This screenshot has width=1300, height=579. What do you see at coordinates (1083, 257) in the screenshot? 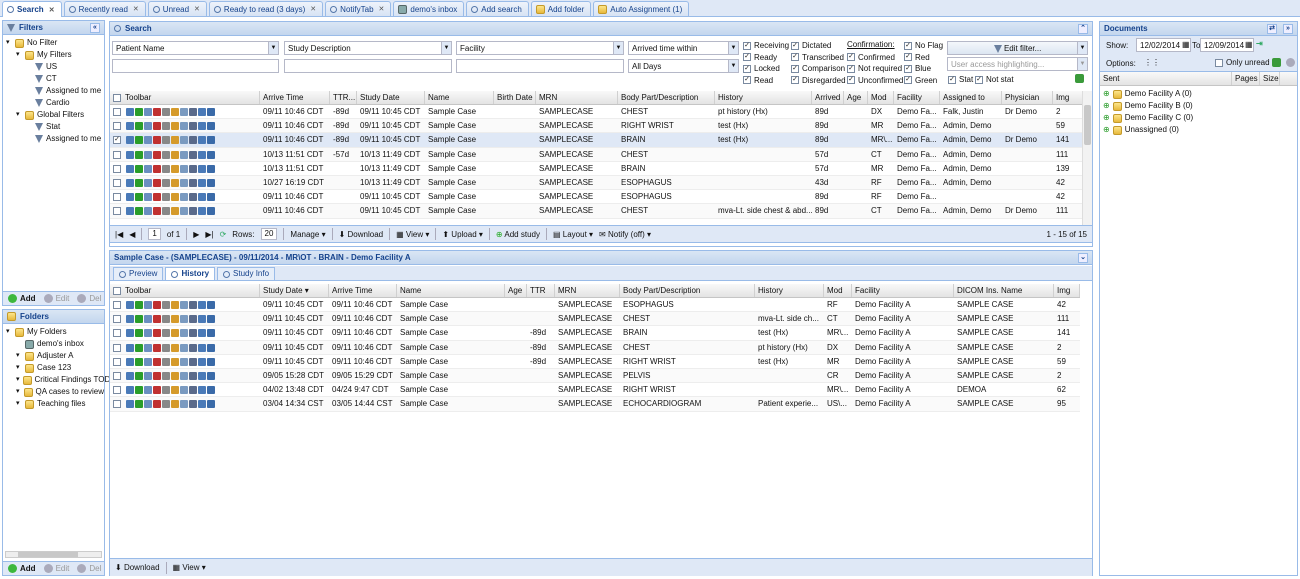
I see `collapse-down-icon: ⌄` at bounding box center [1083, 257].